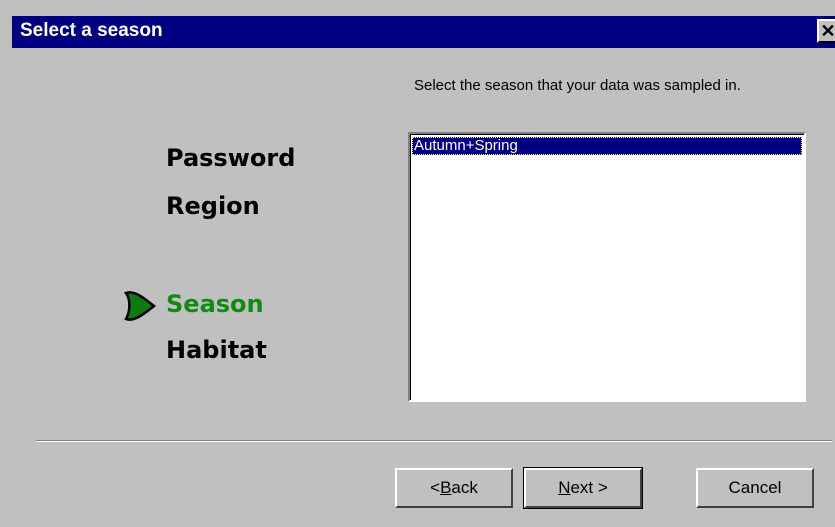 This screenshot has width=835, height=527. I want to click on cancel-button: Cancel, so click(755, 488).